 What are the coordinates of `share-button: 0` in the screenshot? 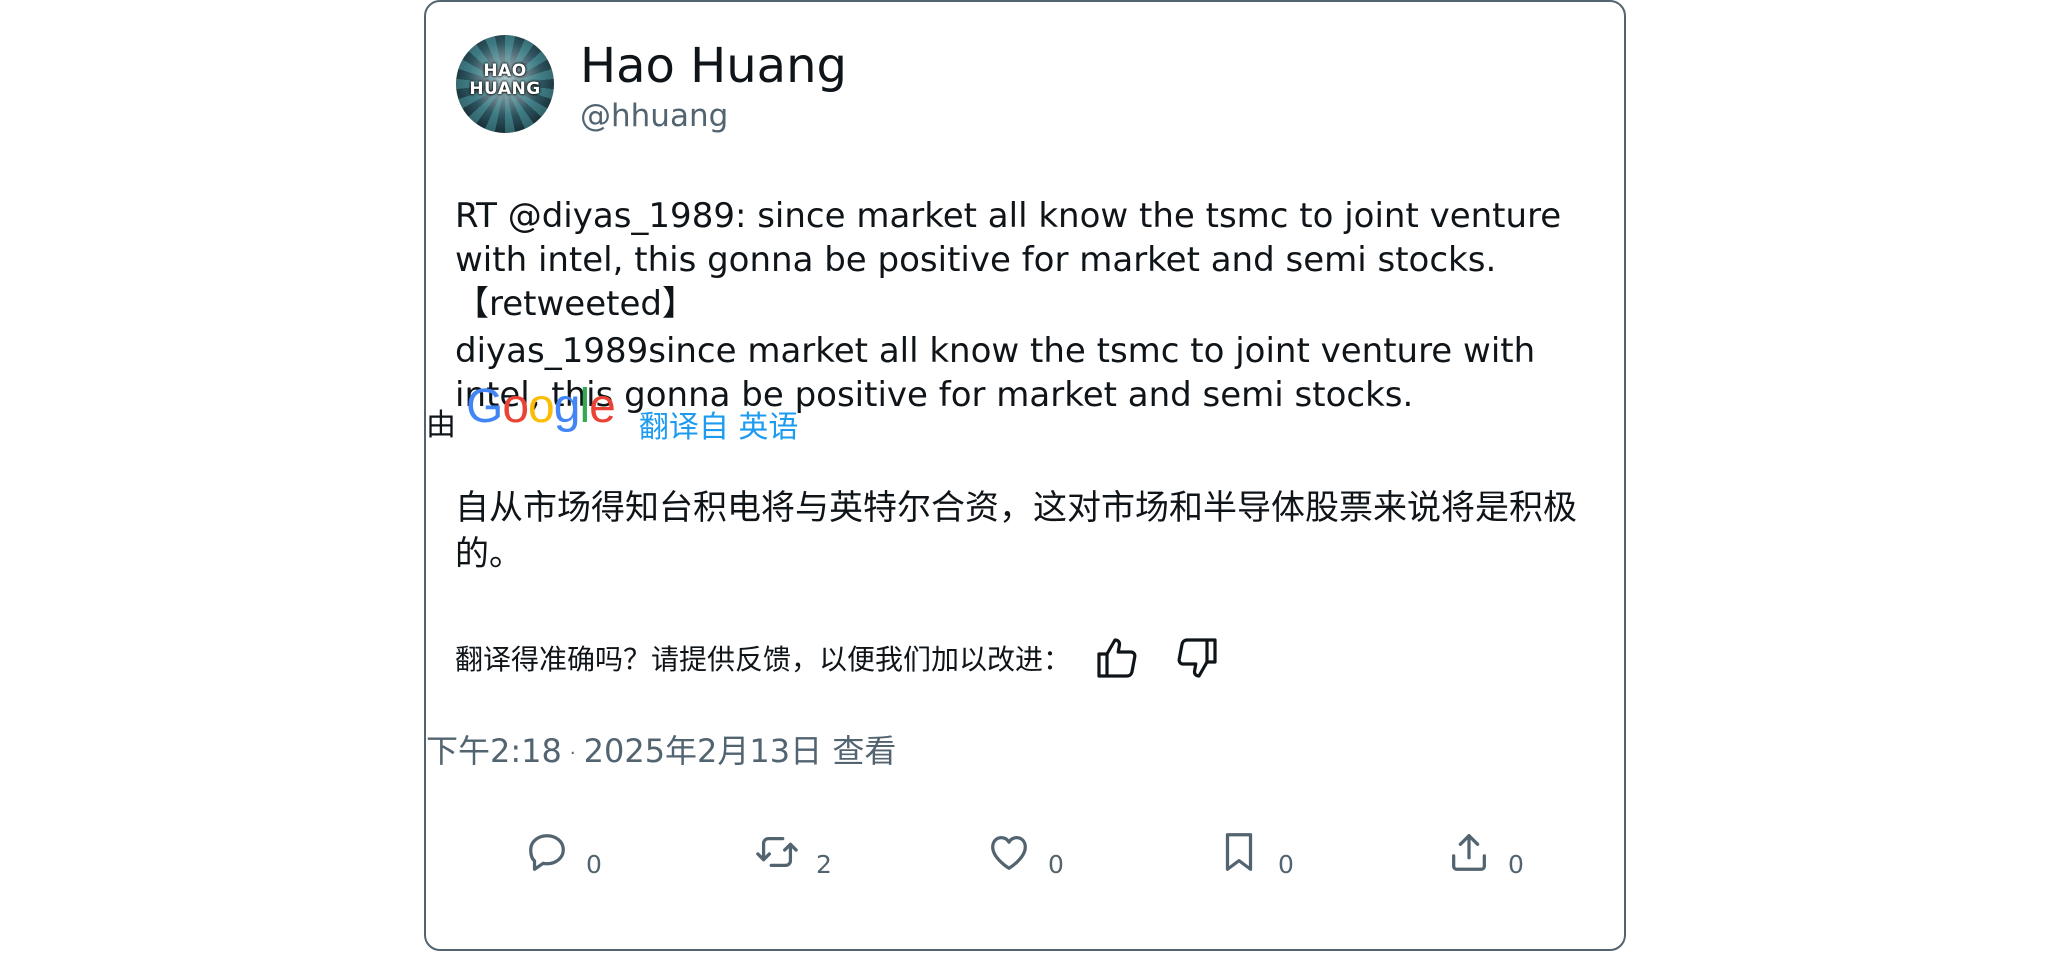 It's located at (1485, 854).